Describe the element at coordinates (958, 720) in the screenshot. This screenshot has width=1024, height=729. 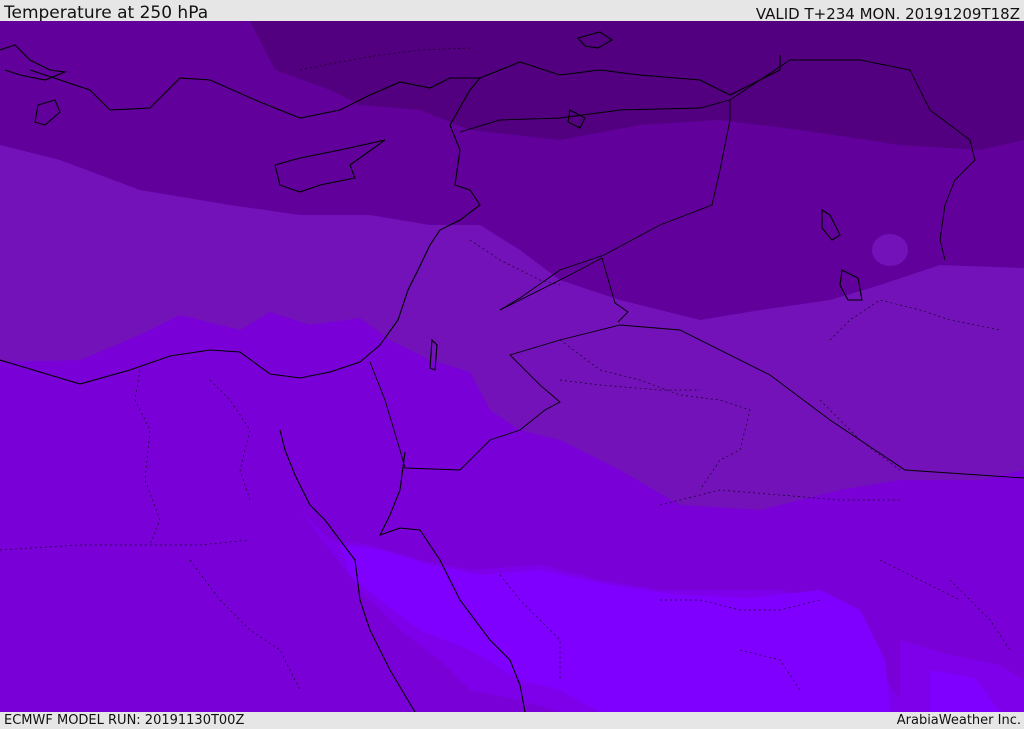
I see `credit: ArabiaWeather Inc.` at that location.